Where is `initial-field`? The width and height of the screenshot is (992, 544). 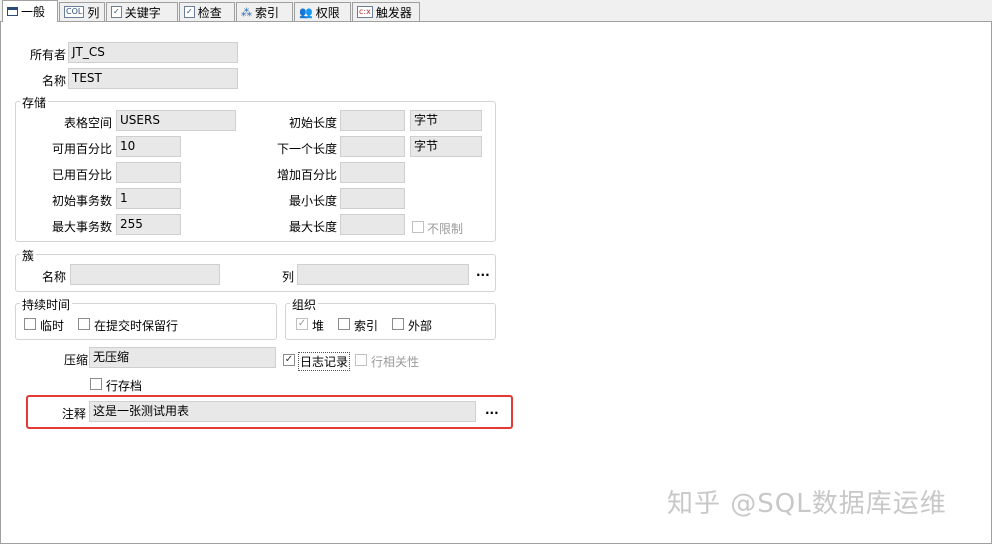
initial-field is located at coordinates (372, 120).